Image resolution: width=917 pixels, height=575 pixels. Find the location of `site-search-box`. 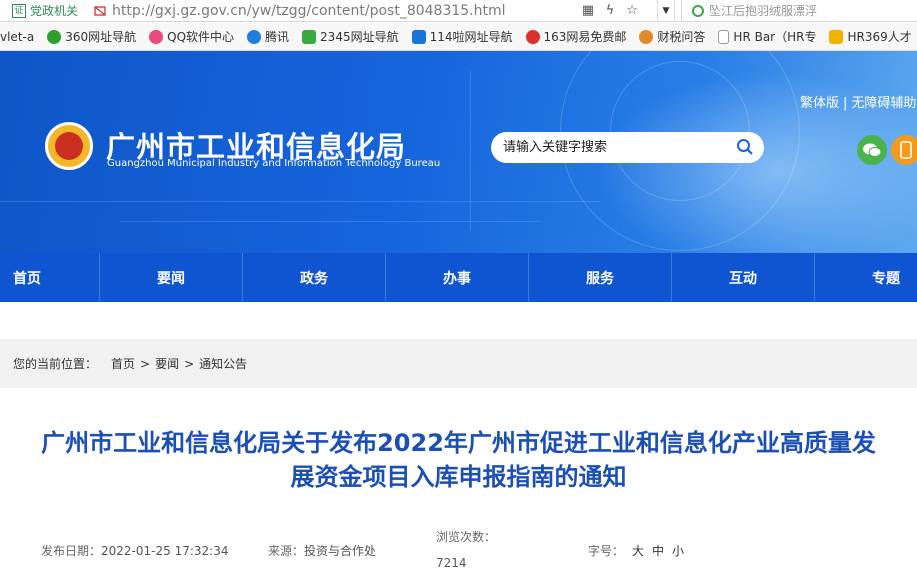

site-search-box is located at coordinates (627, 147).